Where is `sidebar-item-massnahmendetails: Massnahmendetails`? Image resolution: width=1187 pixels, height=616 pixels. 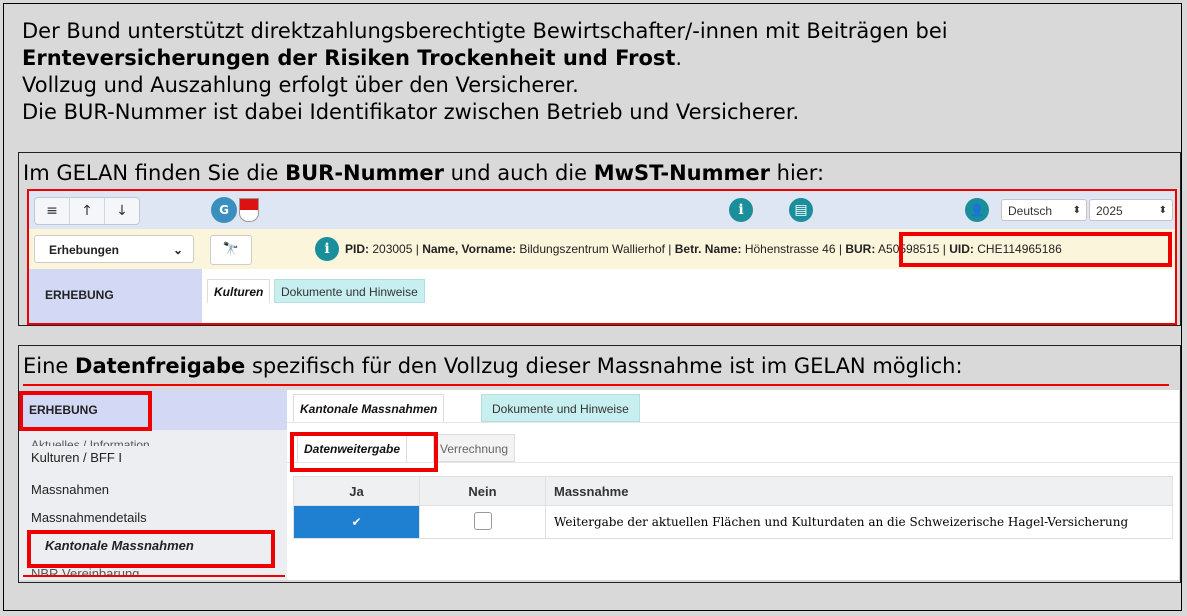
sidebar-item-massnahmendetails: Massnahmendetails is located at coordinates (89, 517).